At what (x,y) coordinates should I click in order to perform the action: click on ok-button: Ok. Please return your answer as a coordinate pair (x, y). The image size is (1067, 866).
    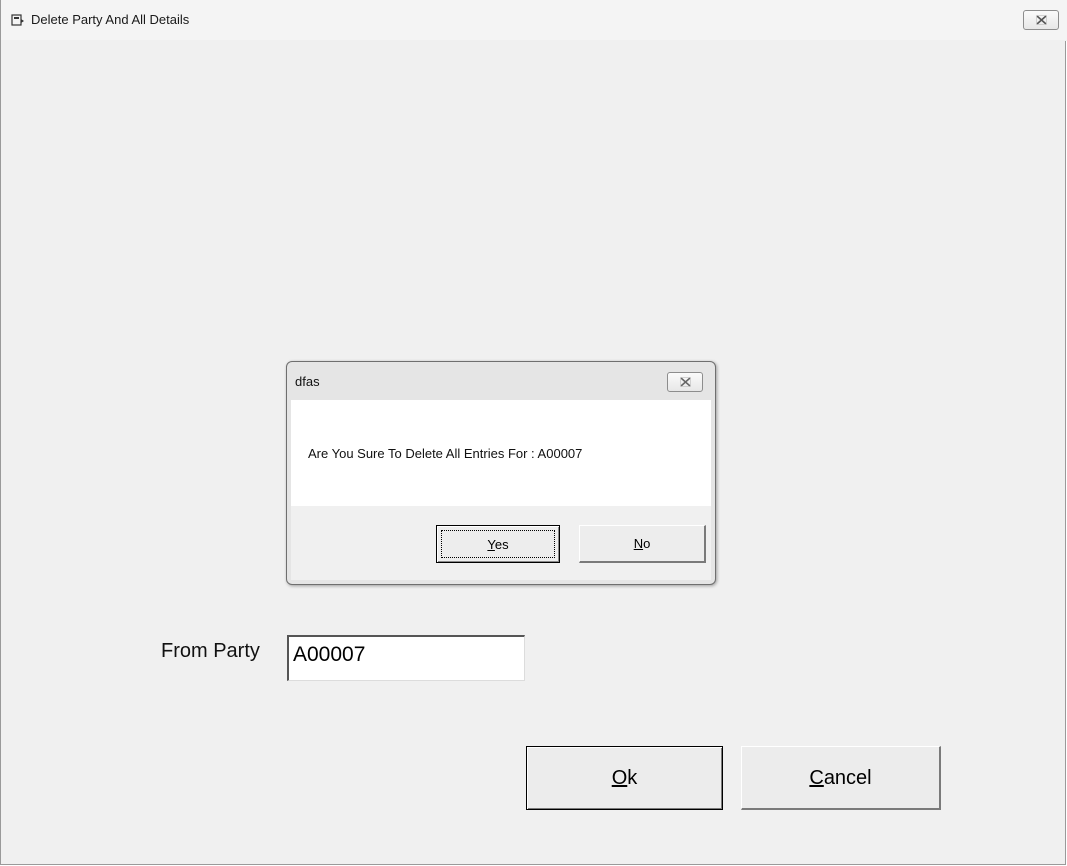
    Looking at the image, I should click on (624, 778).